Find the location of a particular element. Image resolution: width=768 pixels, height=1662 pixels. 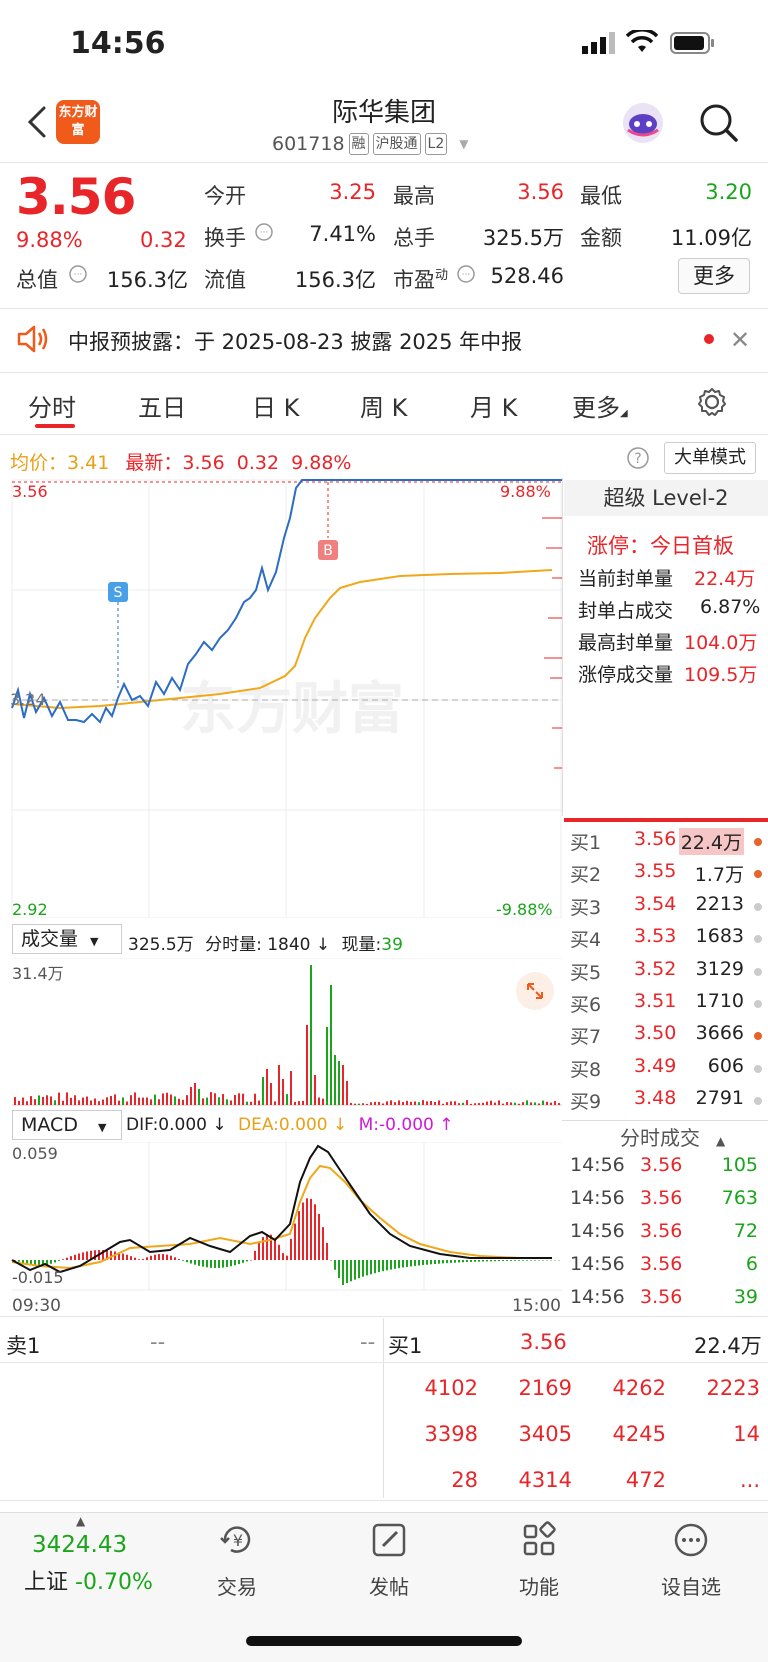

current-price: 3.56 is located at coordinates (76, 197).